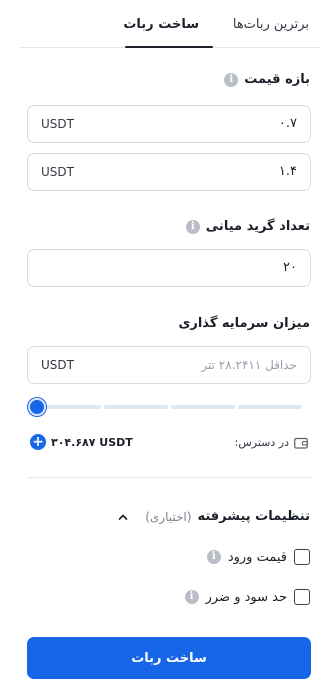 Image resolution: width=320 pixels, height=687 pixels. What do you see at coordinates (257, 226) in the screenshot?
I see `grid-count-title: تعداد گرید میانی` at bounding box center [257, 226].